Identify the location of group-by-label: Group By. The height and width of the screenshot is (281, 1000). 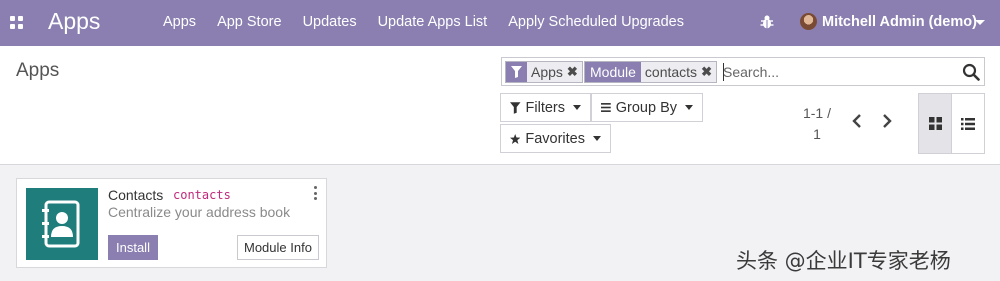
(646, 107).